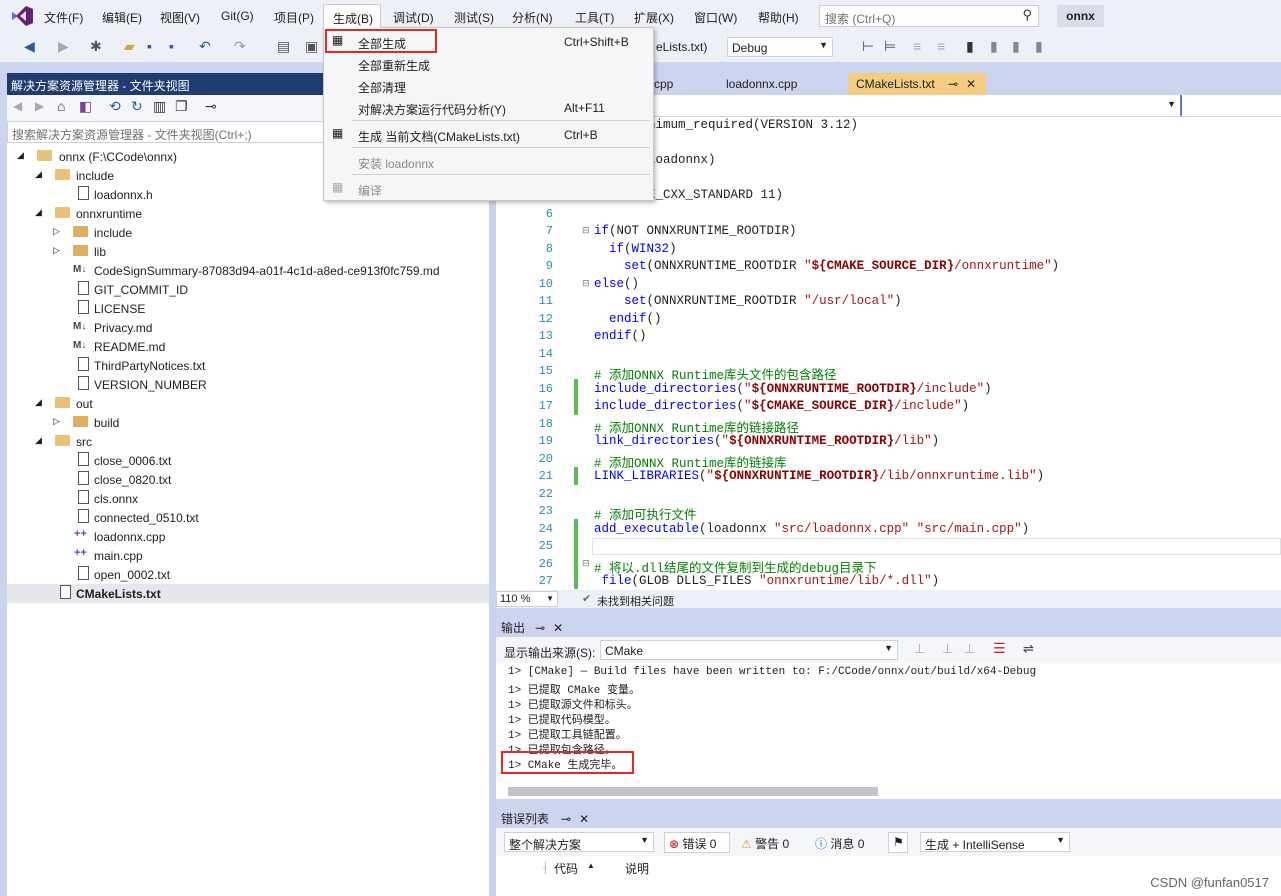  What do you see at coordinates (890, 46) in the screenshot?
I see `toolbar-icon-b: ⊨` at bounding box center [890, 46].